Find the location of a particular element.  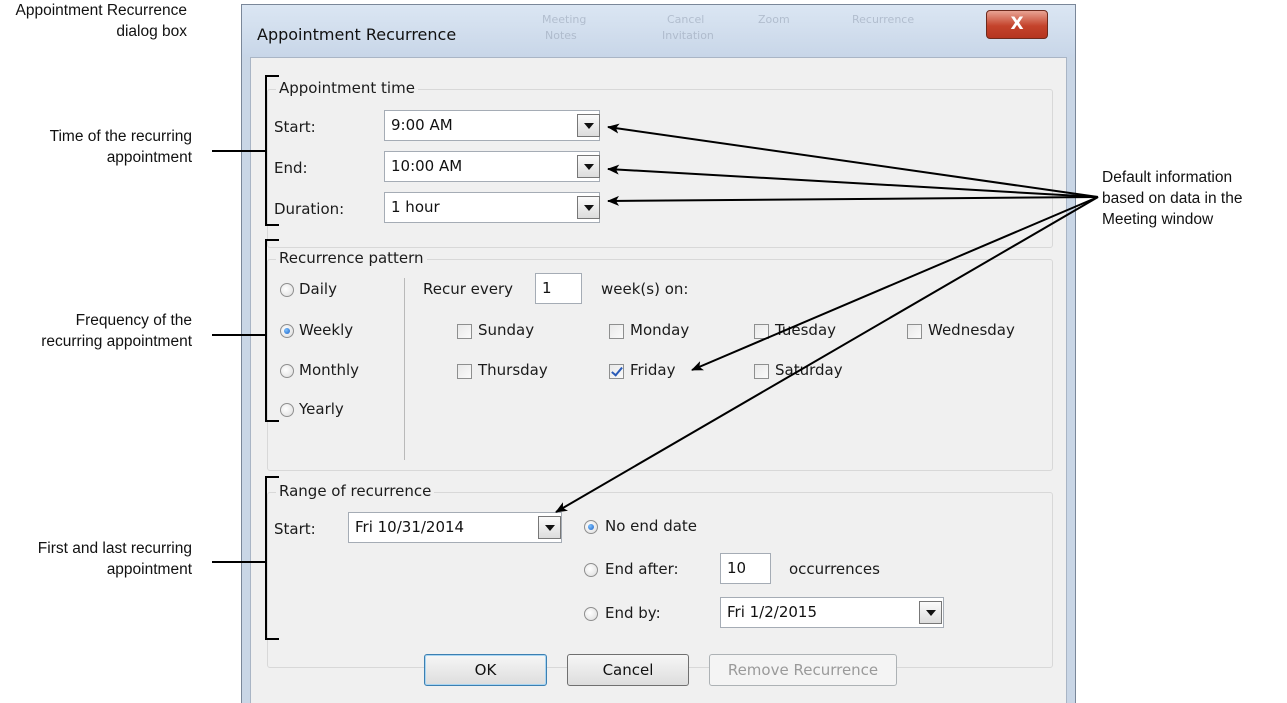

recurrence-pattern-label: Recurrence pattern is located at coordinates (351, 258).